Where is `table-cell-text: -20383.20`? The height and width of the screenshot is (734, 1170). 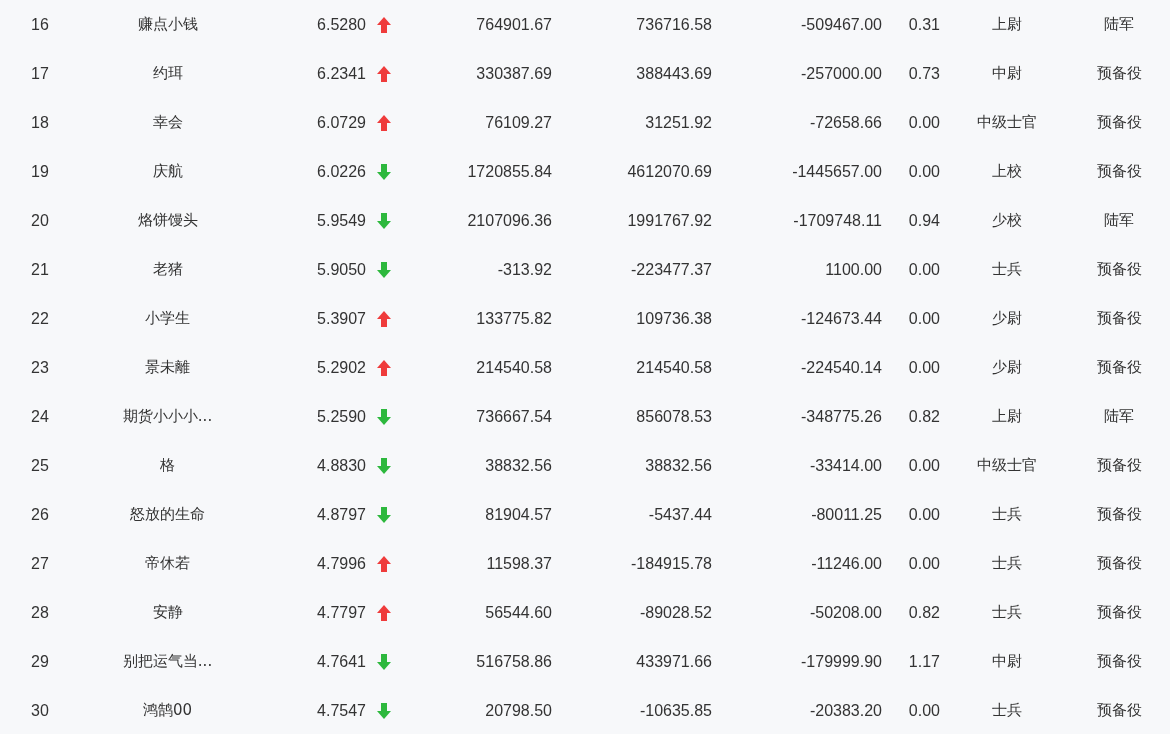 table-cell-text: -20383.20 is located at coordinates (845, 710).